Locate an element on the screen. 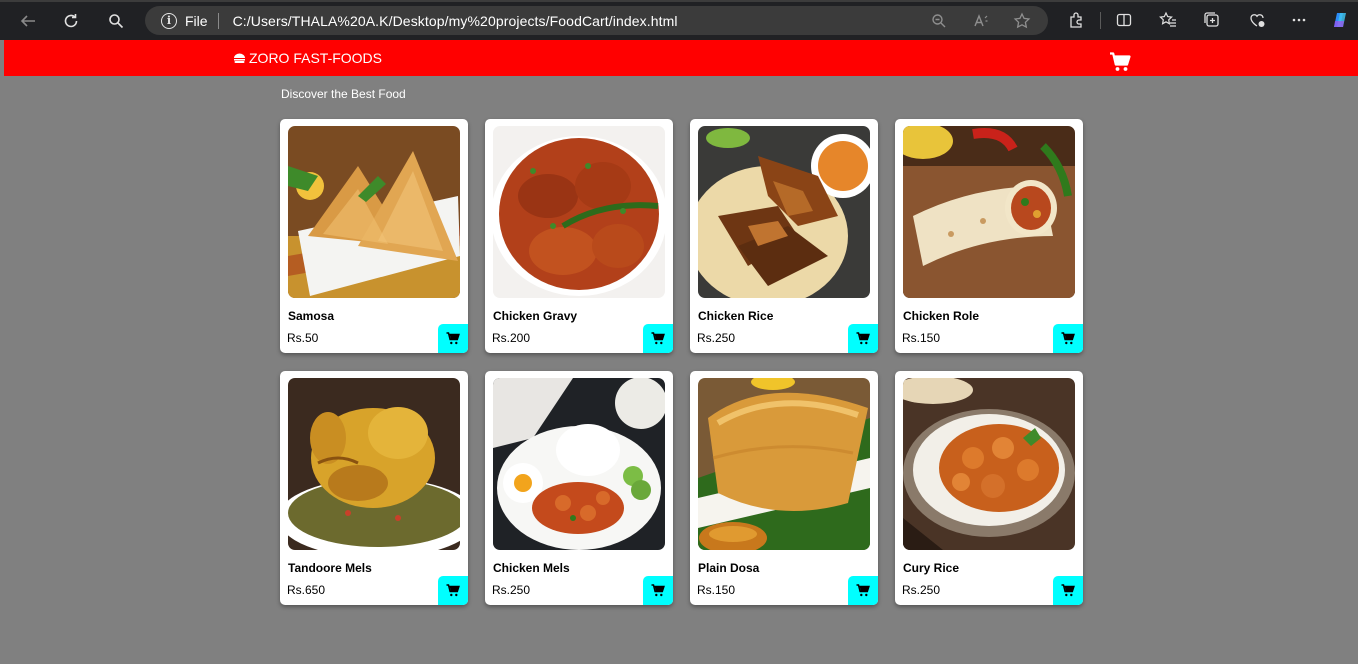 Image resolution: width=1358 pixels, height=664 pixels. product-name: Chicken Mels is located at coordinates (531, 568).